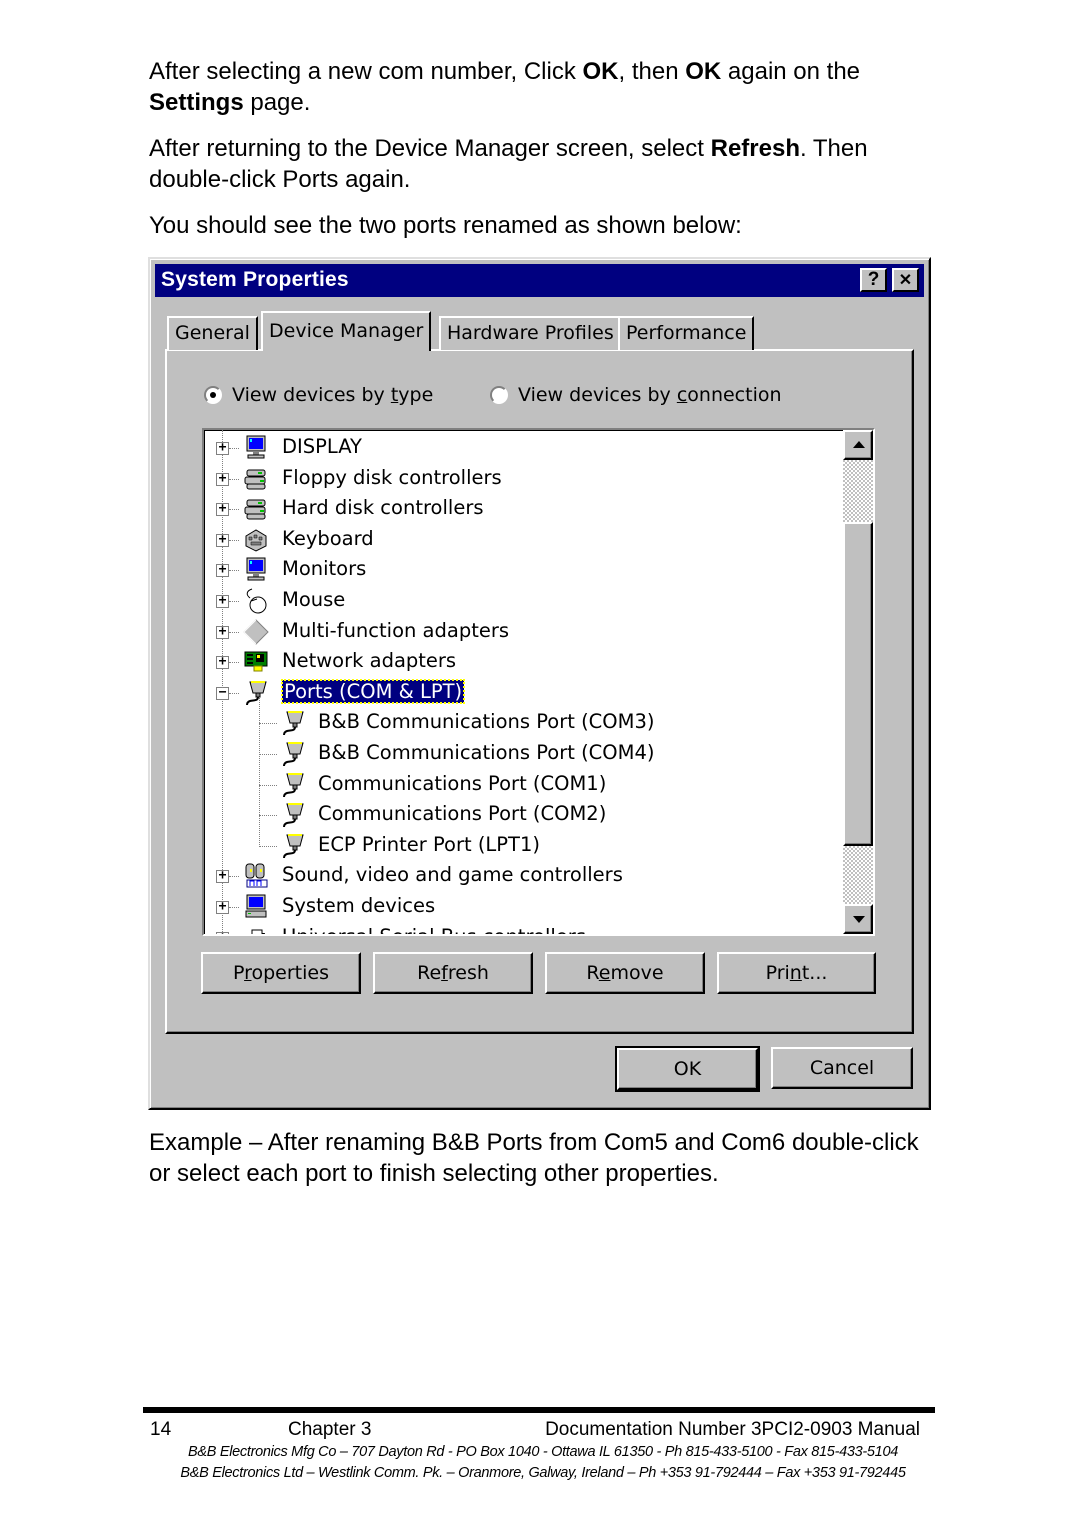 This screenshot has height=1529, width=1080. I want to click on ok-button: OK, so click(687, 1069).